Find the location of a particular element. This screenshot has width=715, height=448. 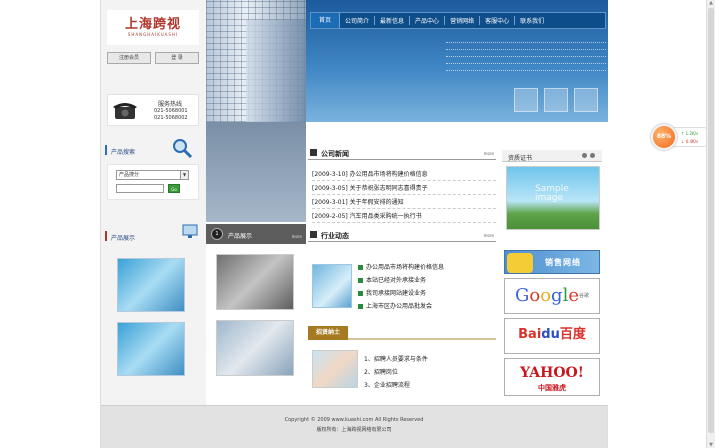

google-link: Google谷歌 is located at coordinates (552, 296).